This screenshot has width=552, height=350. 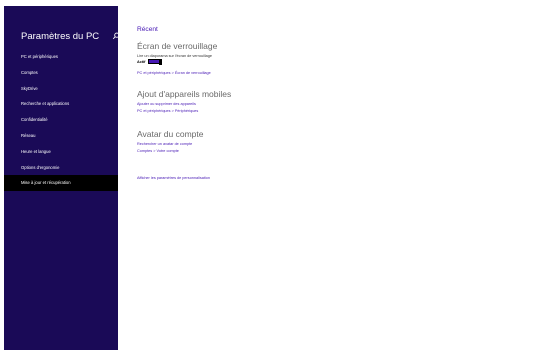 What do you see at coordinates (184, 94) in the screenshot?
I see `devices-title: Ajout d'appareils mobiles` at bounding box center [184, 94].